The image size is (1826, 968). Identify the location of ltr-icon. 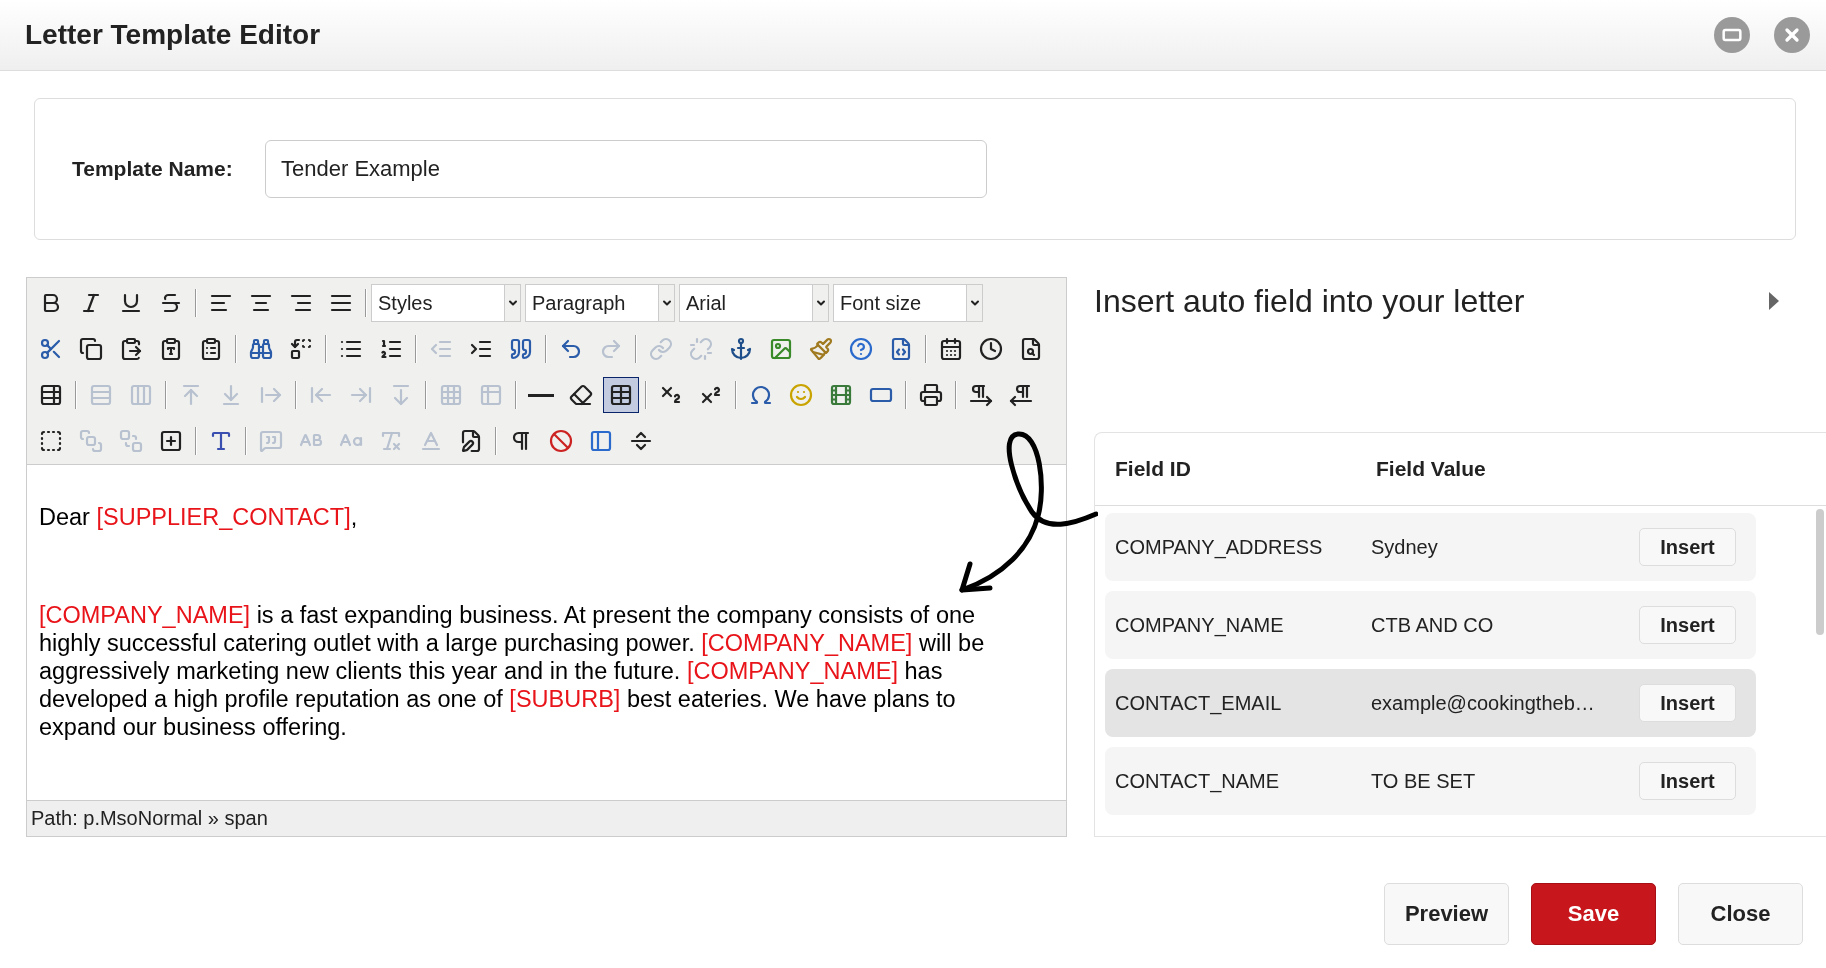
(981, 395).